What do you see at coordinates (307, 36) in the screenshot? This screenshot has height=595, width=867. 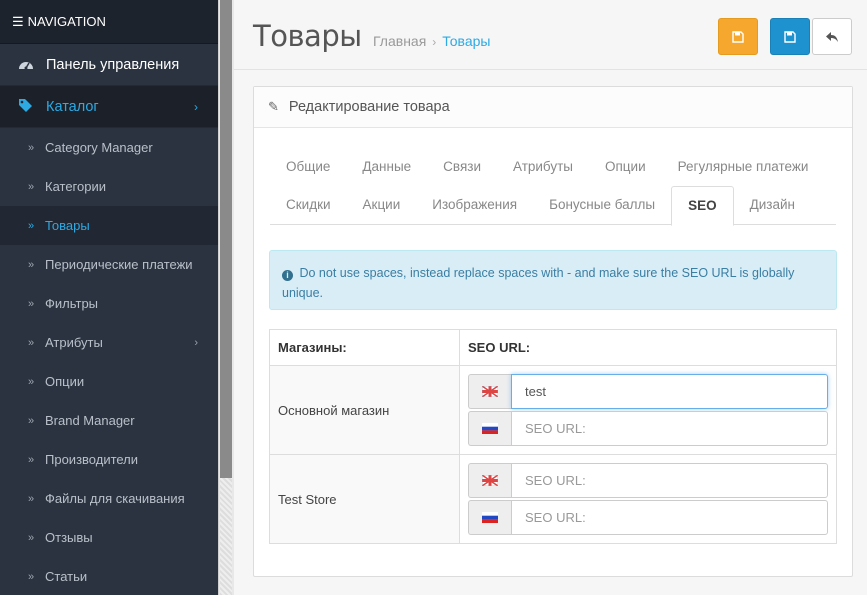 I see `page-title: Товары` at bounding box center [307, 36].